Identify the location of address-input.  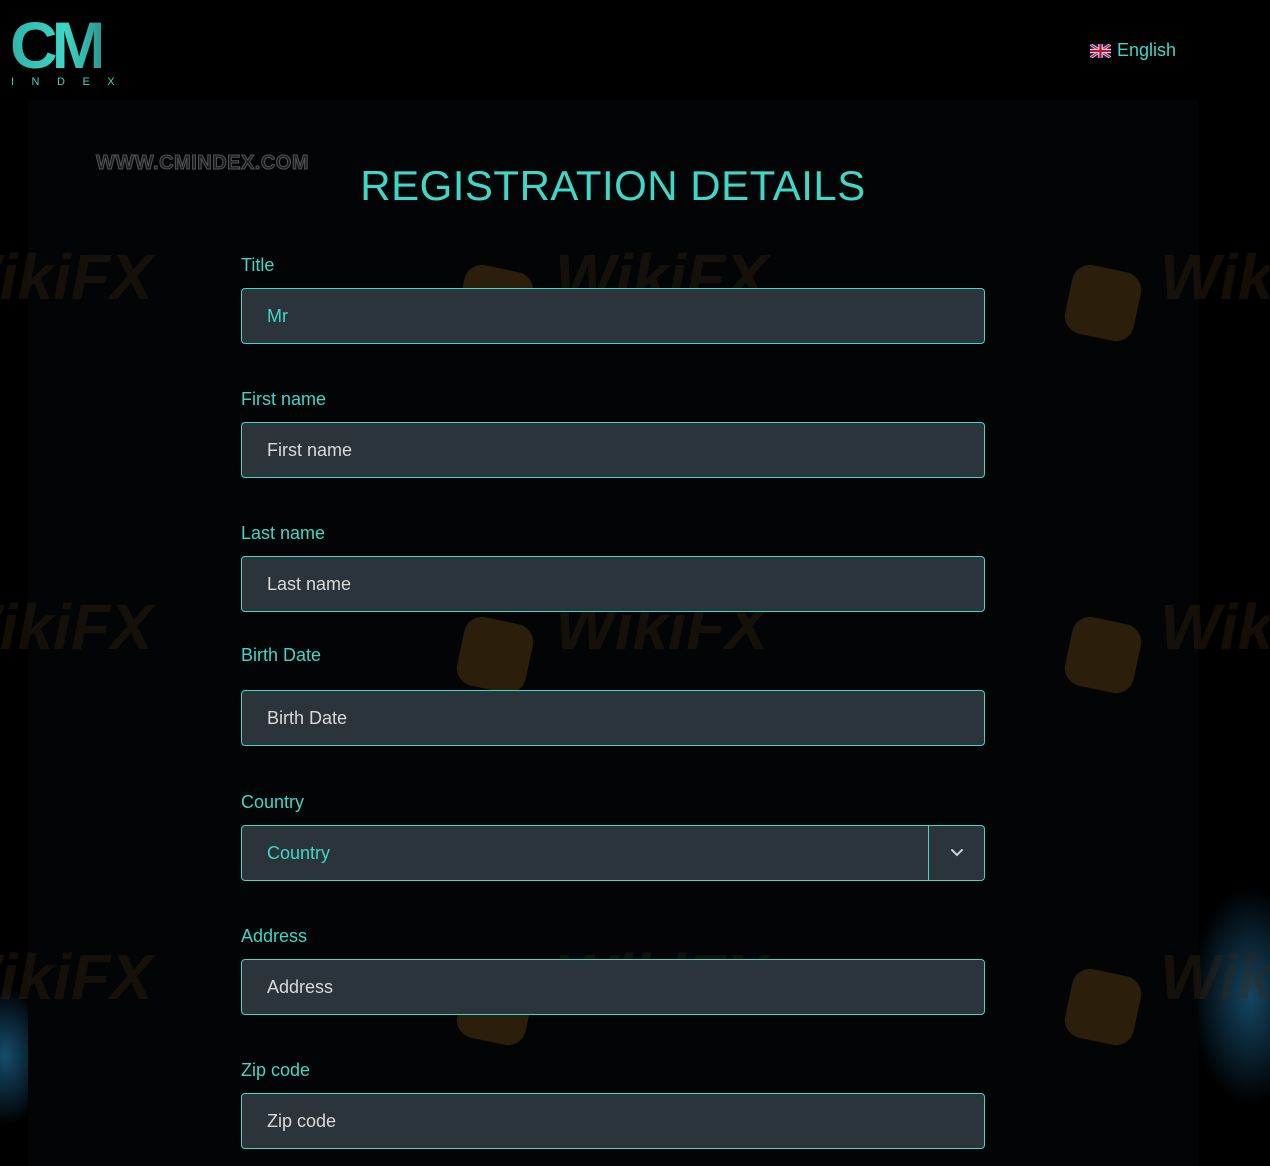
(613, 987).